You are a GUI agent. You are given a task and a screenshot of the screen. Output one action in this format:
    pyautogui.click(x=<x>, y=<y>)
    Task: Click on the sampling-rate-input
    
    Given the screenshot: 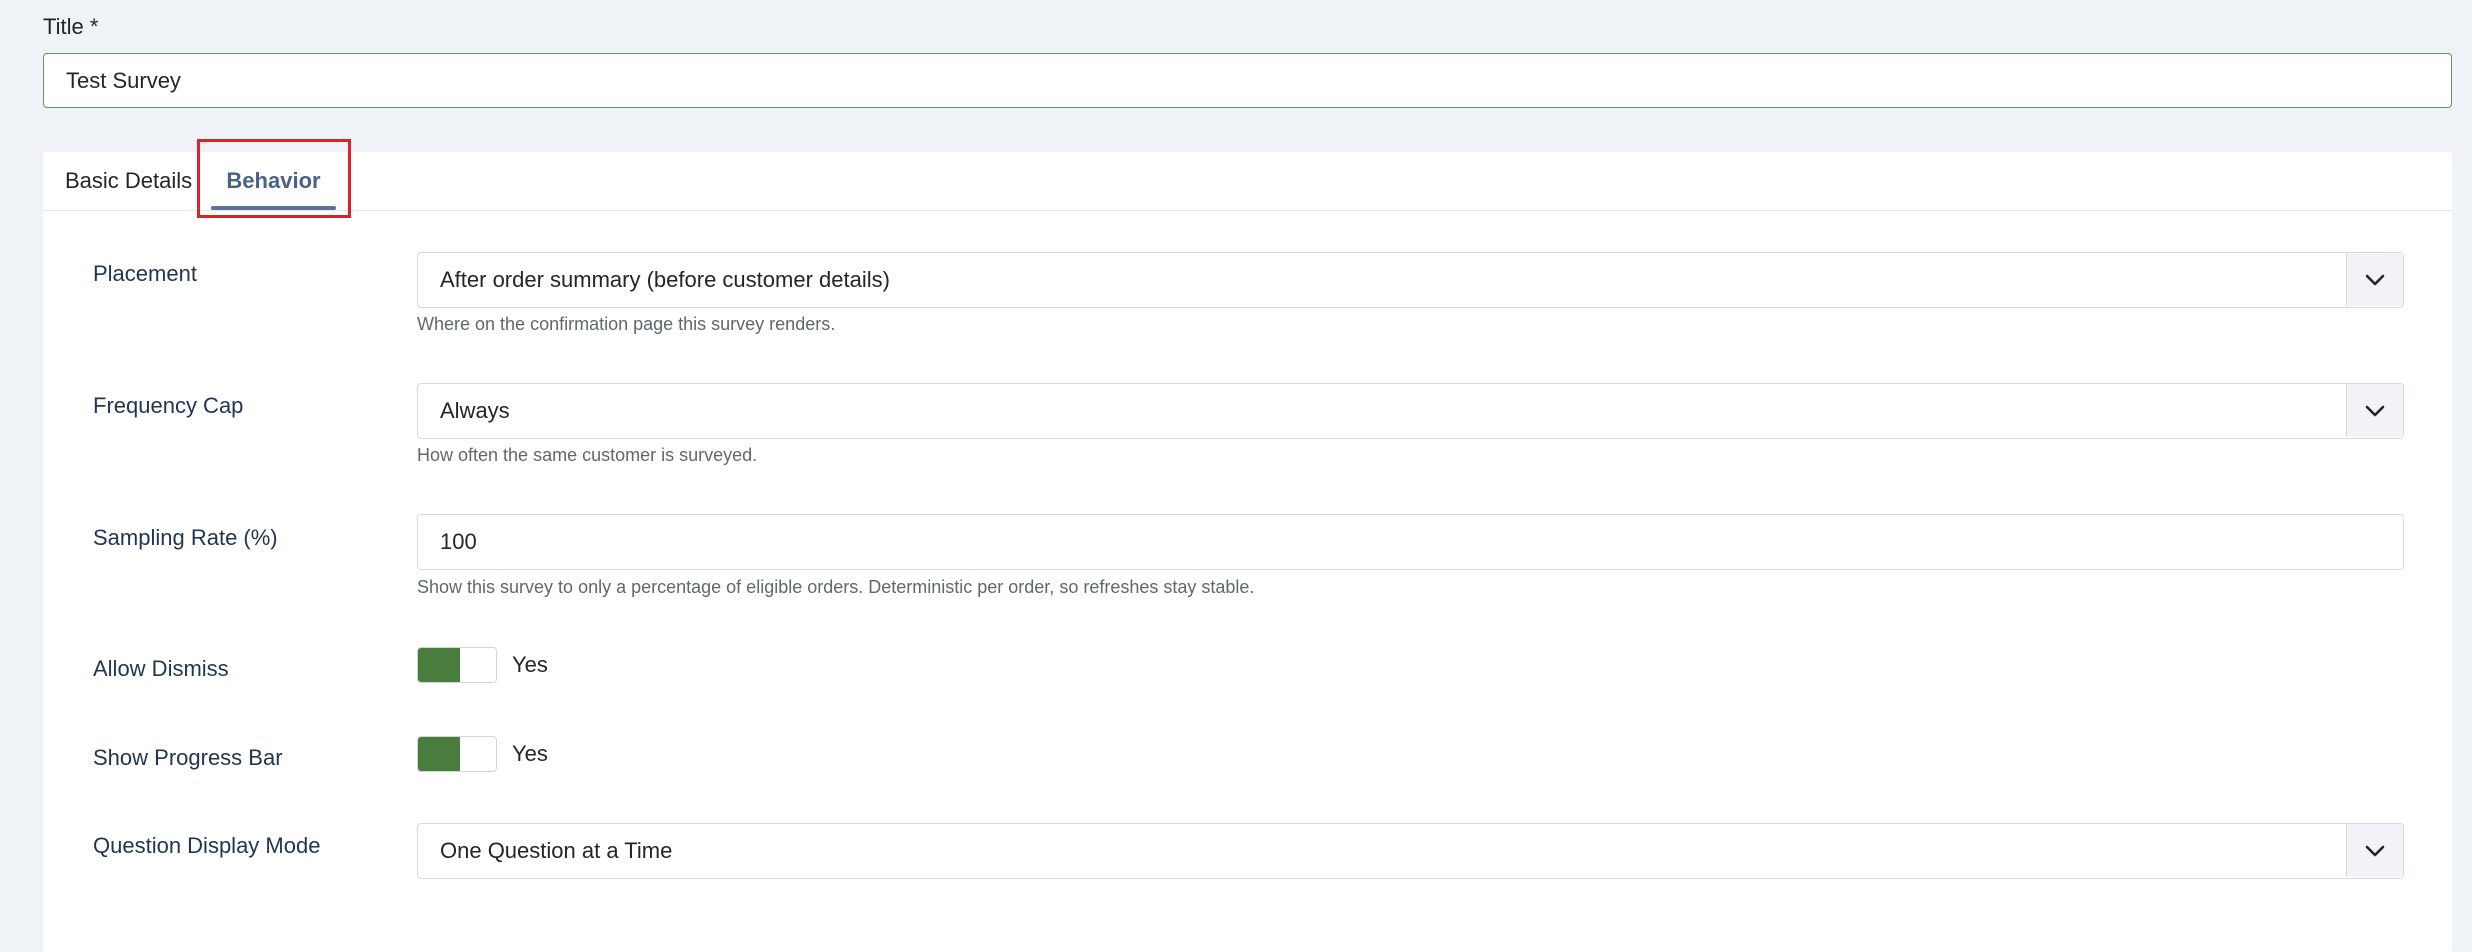 What is the action you would take?
    pyautogui.click(x=1410, y=542)
    